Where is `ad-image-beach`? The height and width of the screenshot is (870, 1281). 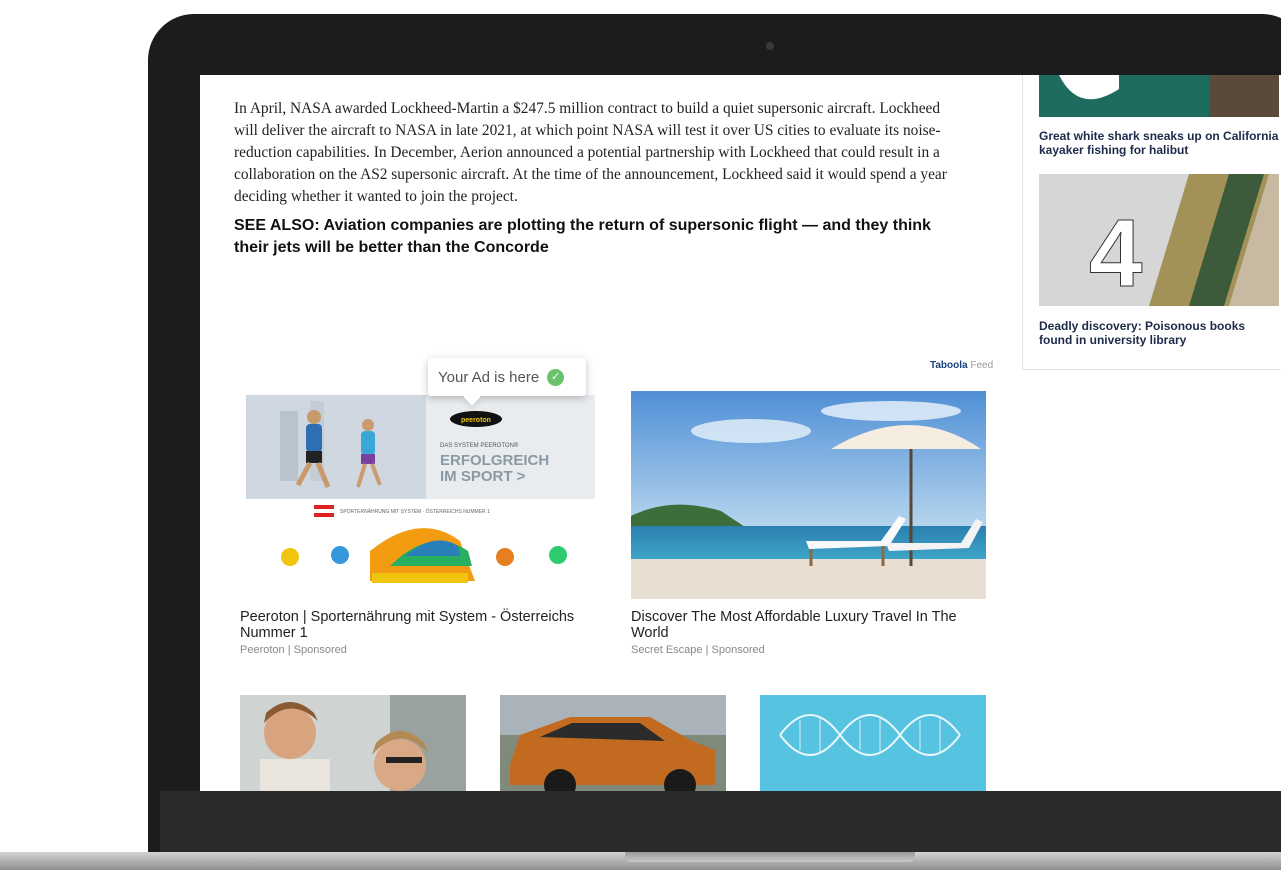
ad-image-beach is located at coordinates (808, 495).